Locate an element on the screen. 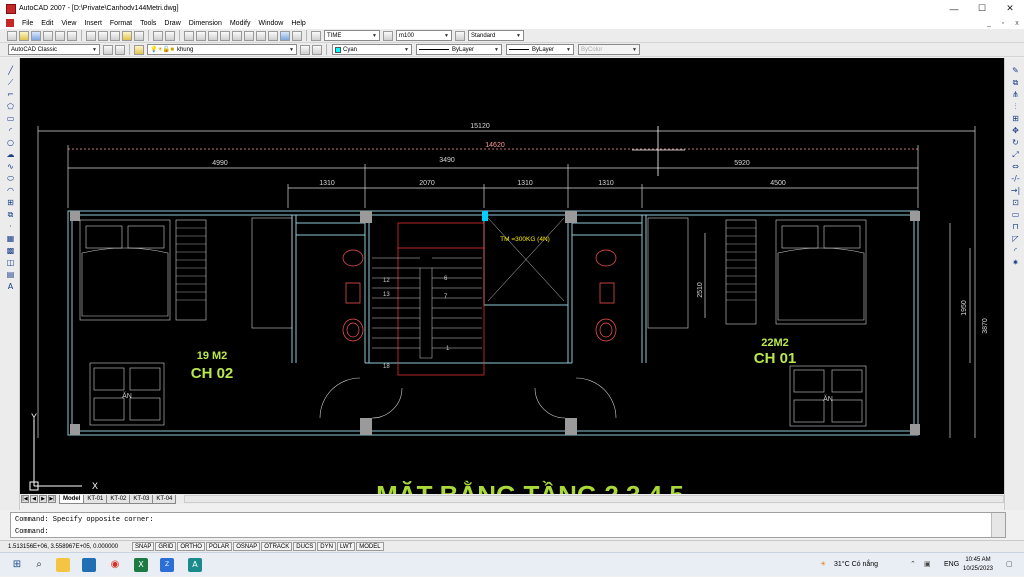  polar-toggle: POLAR is located at coordinates (219, 546).